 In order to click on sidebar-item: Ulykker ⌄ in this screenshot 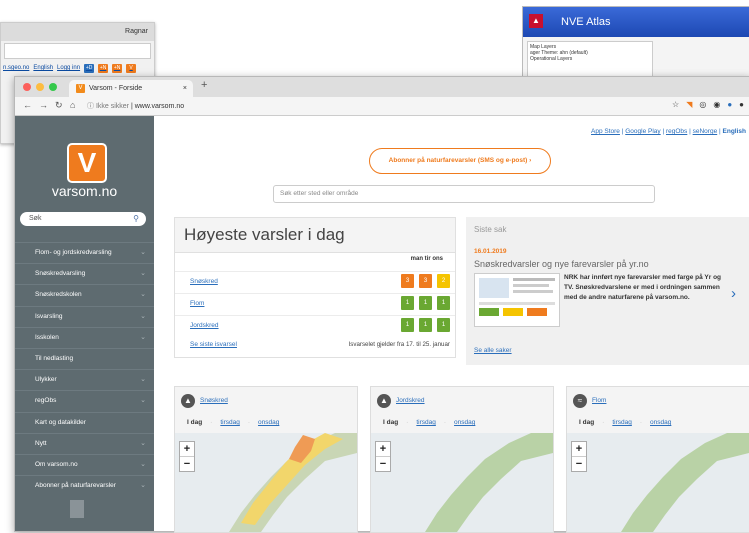, I will do `click(84, 379)`.